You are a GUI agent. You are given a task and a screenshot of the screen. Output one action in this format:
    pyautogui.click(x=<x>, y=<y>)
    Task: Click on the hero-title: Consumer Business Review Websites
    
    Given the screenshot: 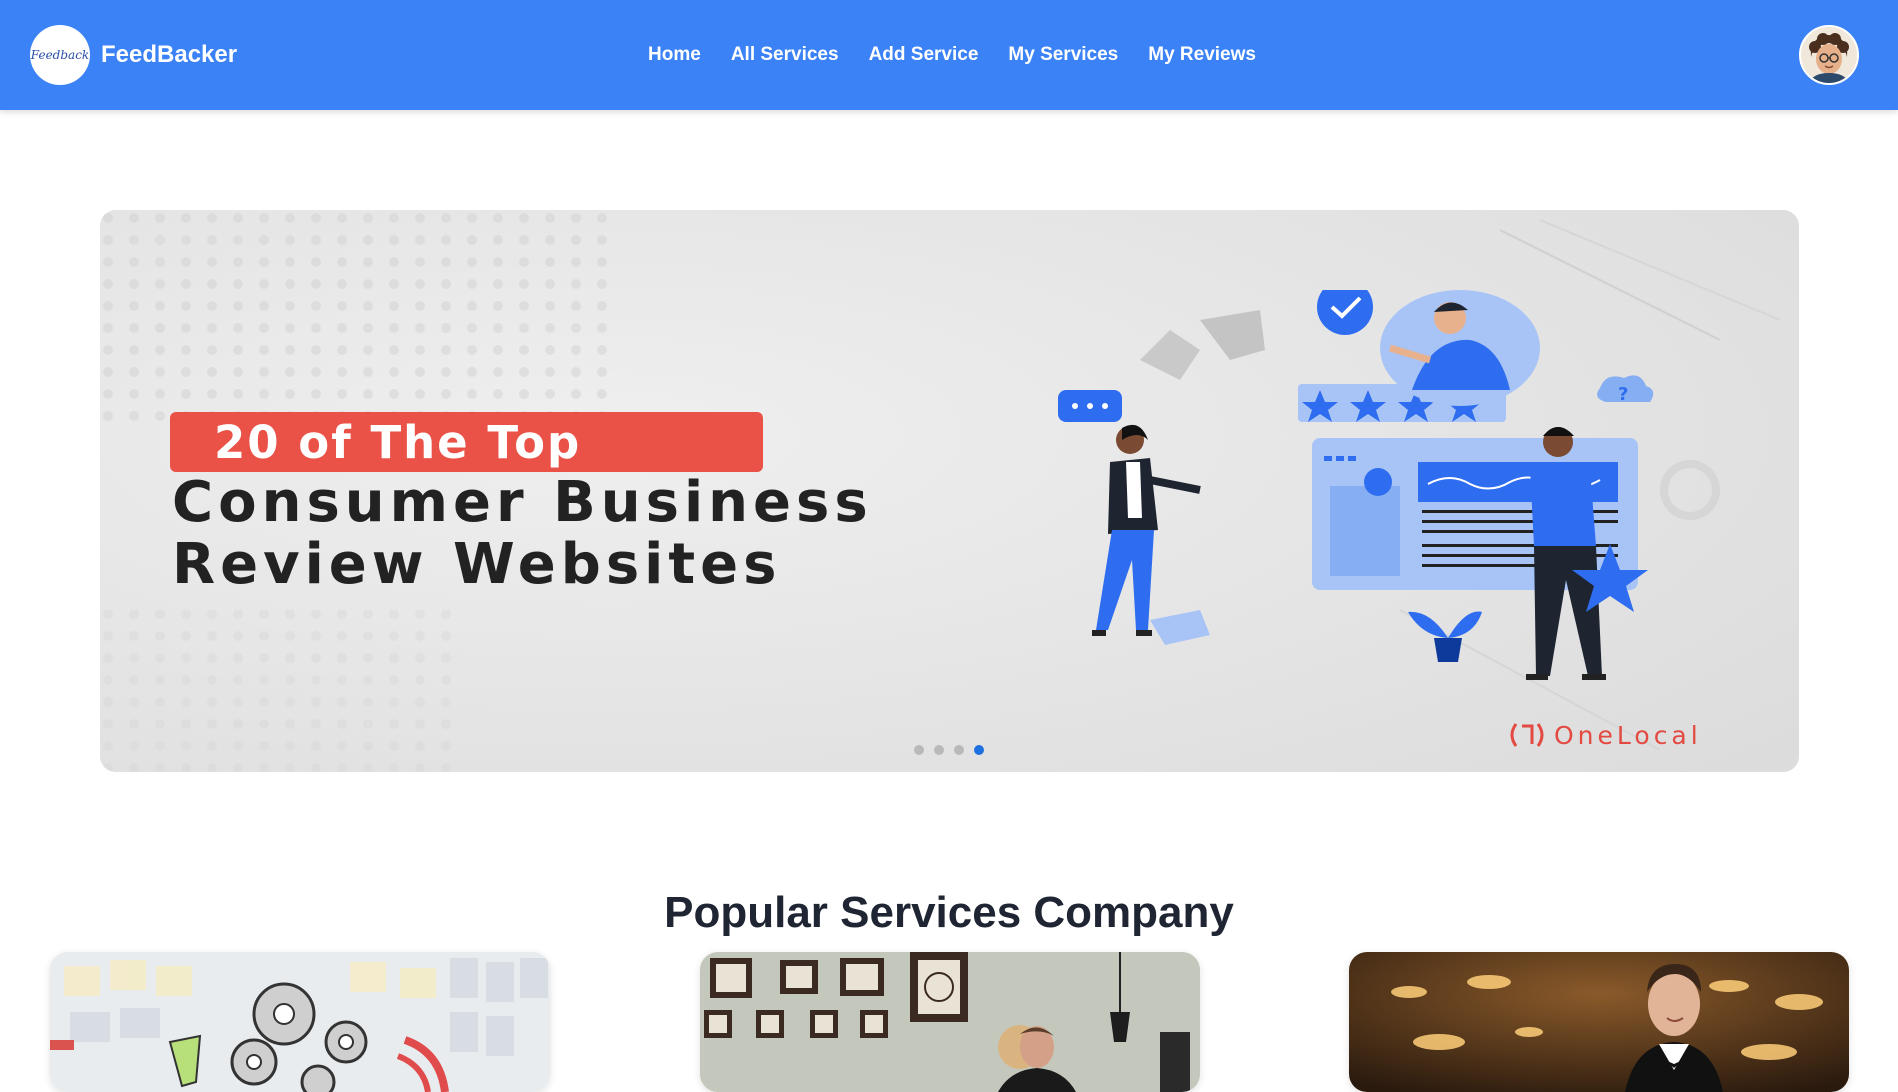 What is the action you would take?
    pyautogui.click(x=522, y=534)
    